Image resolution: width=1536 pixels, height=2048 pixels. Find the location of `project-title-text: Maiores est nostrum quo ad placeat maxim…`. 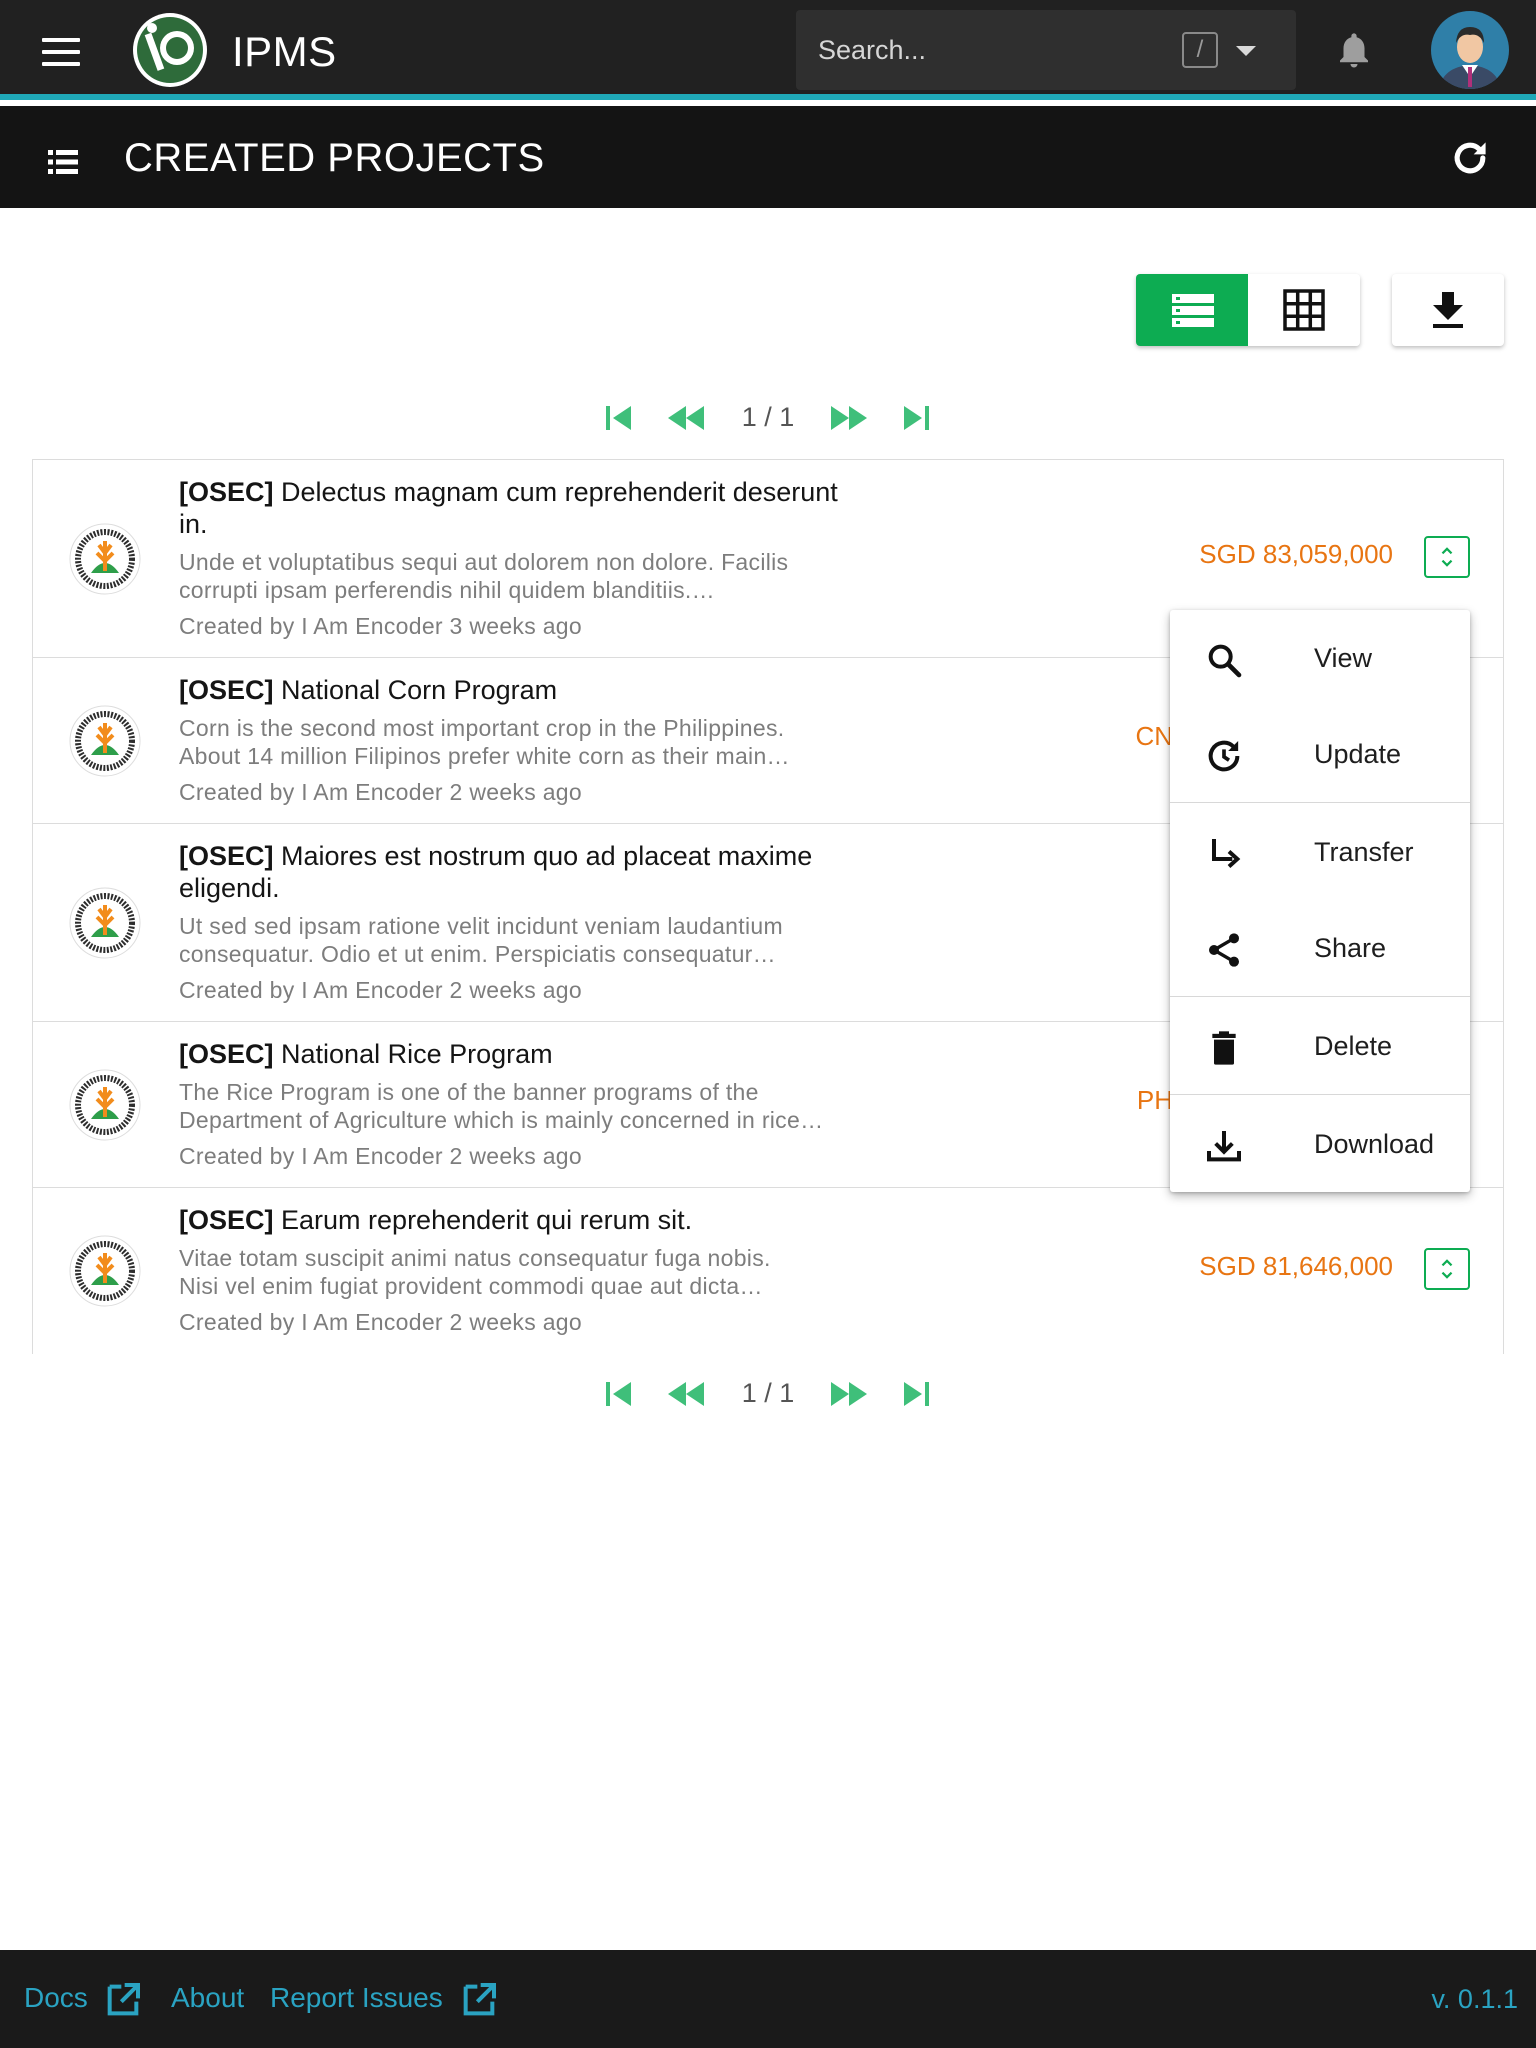

project-title-text: Maiores est nostrum quo ad placeat maxim… is located at coordinates (547, 856).